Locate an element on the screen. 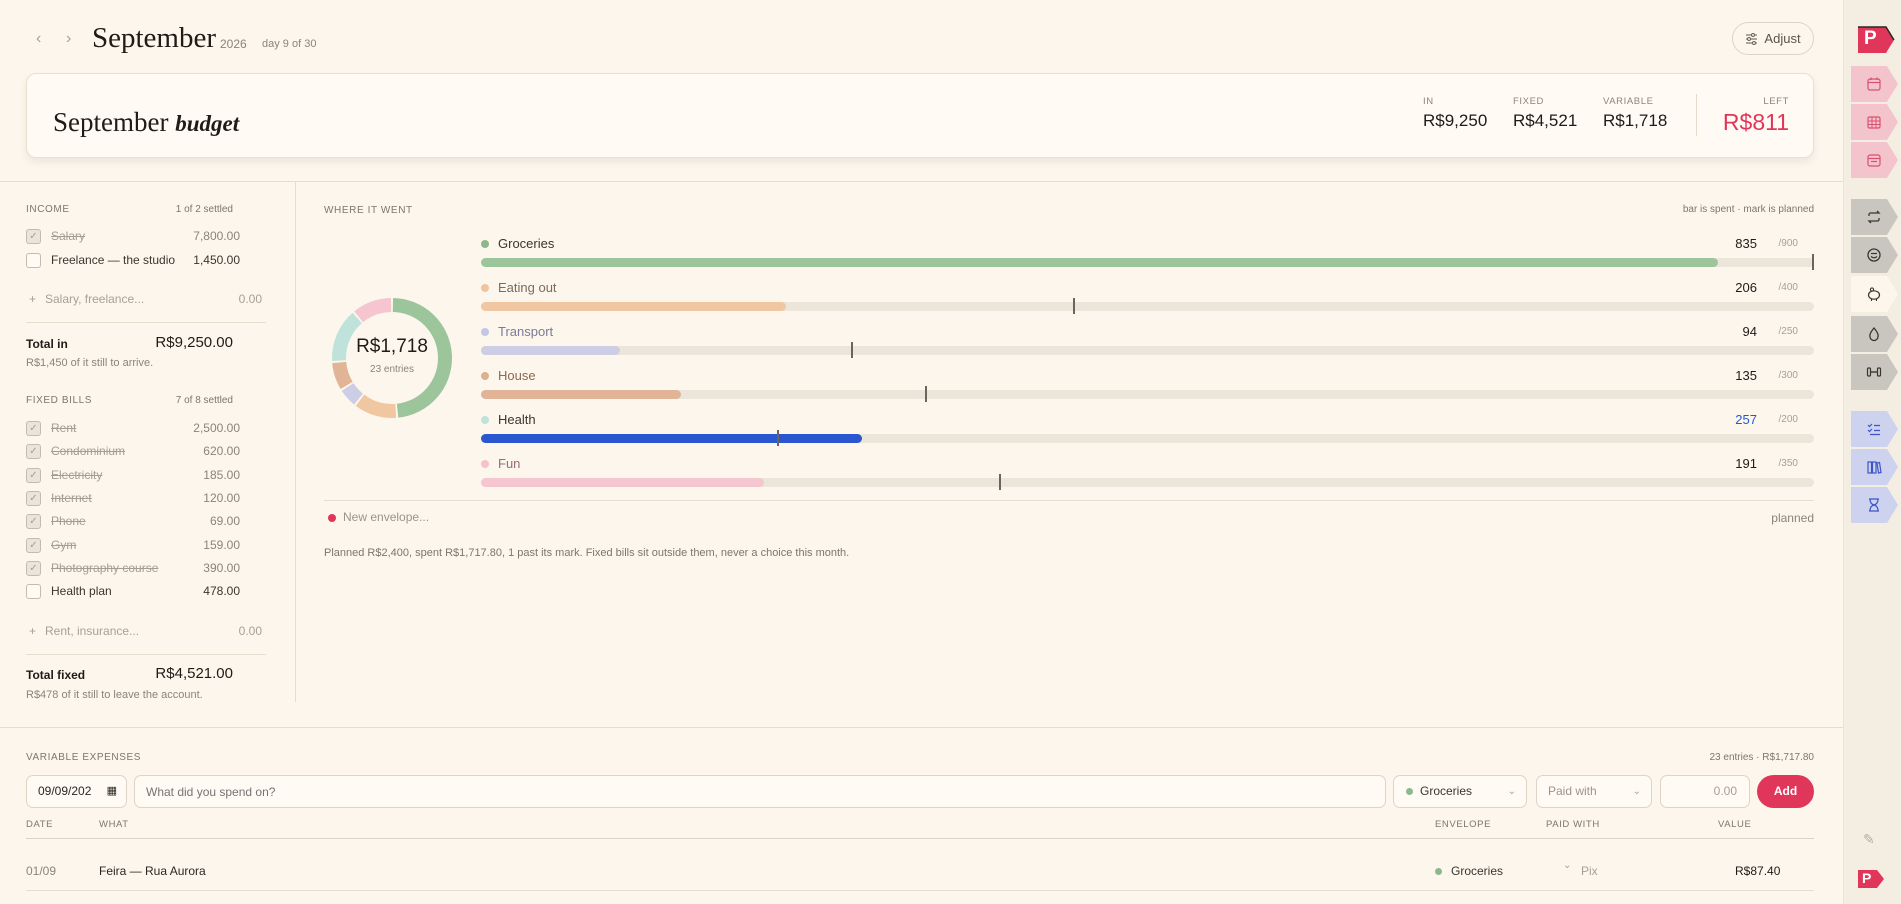  fixed-bills-meta: 7 of 8 settled is located at coordinates (204, 400).